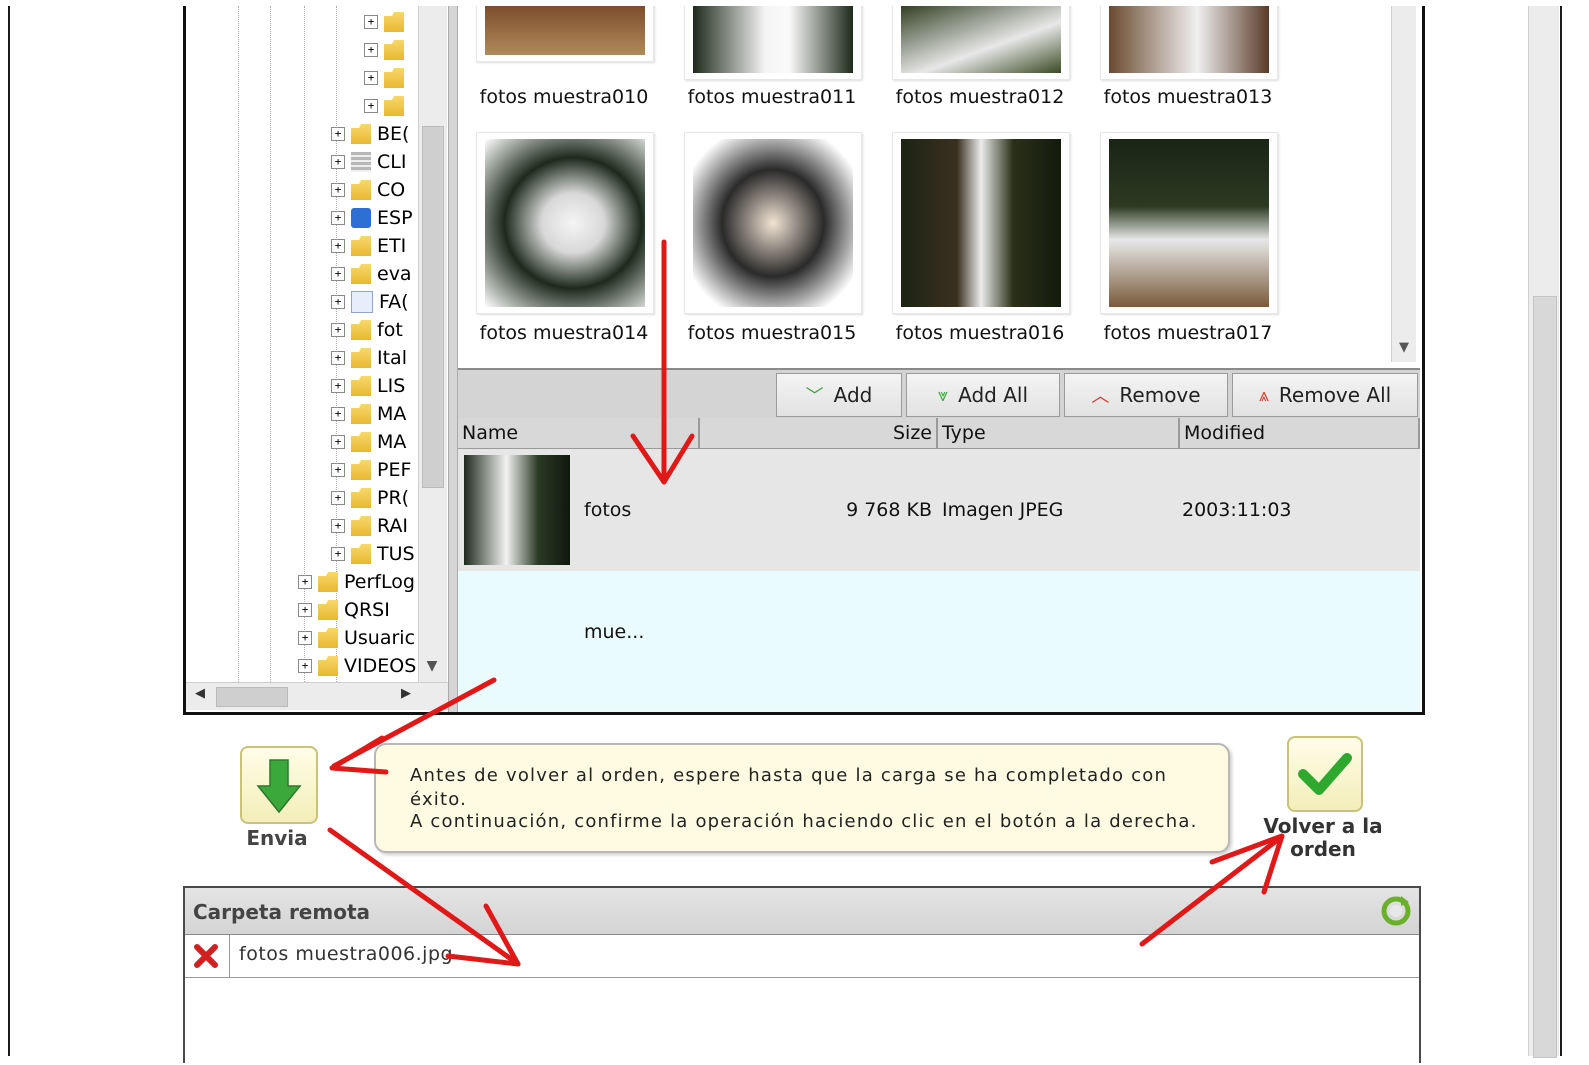  Describe the element at coordinates (279, 785) in the screenshot. I see `upload-button` at that location.